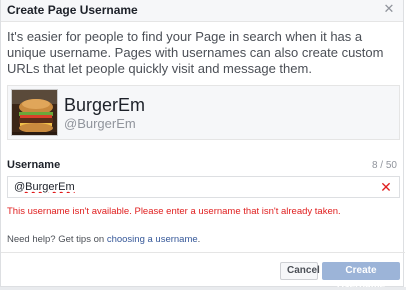 Image resolution: width=406 pixels, height=295 pixels. I want to click on character-count: 8 / 50, so click(384, 165).